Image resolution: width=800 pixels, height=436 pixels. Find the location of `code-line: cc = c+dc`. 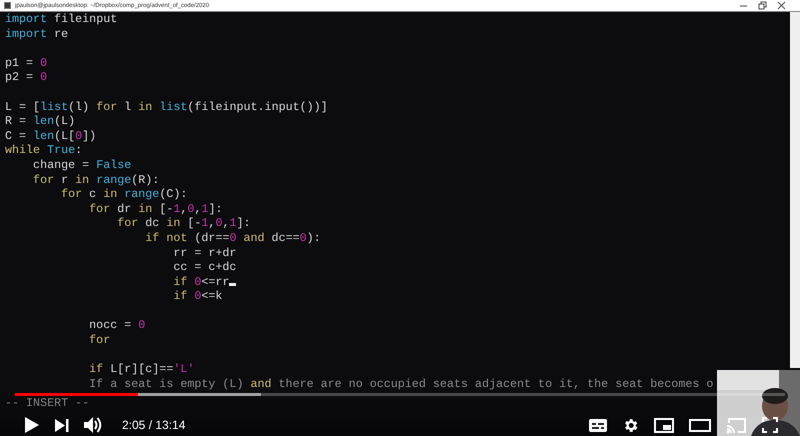

code-line: cc = c+dc is located at coordinates (205, 267).